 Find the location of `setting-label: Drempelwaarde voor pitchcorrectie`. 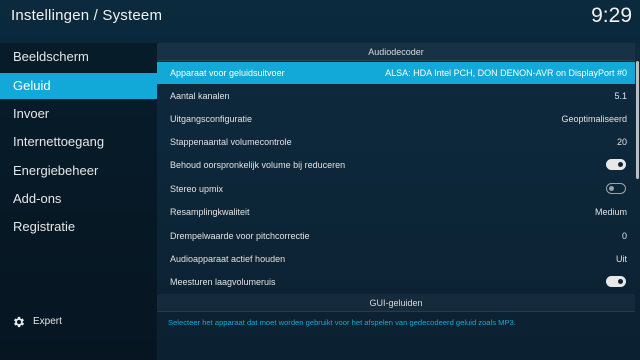

setting-label: Drempelwaarde voor pitchcorrectie is located at coordinates (240, 236).